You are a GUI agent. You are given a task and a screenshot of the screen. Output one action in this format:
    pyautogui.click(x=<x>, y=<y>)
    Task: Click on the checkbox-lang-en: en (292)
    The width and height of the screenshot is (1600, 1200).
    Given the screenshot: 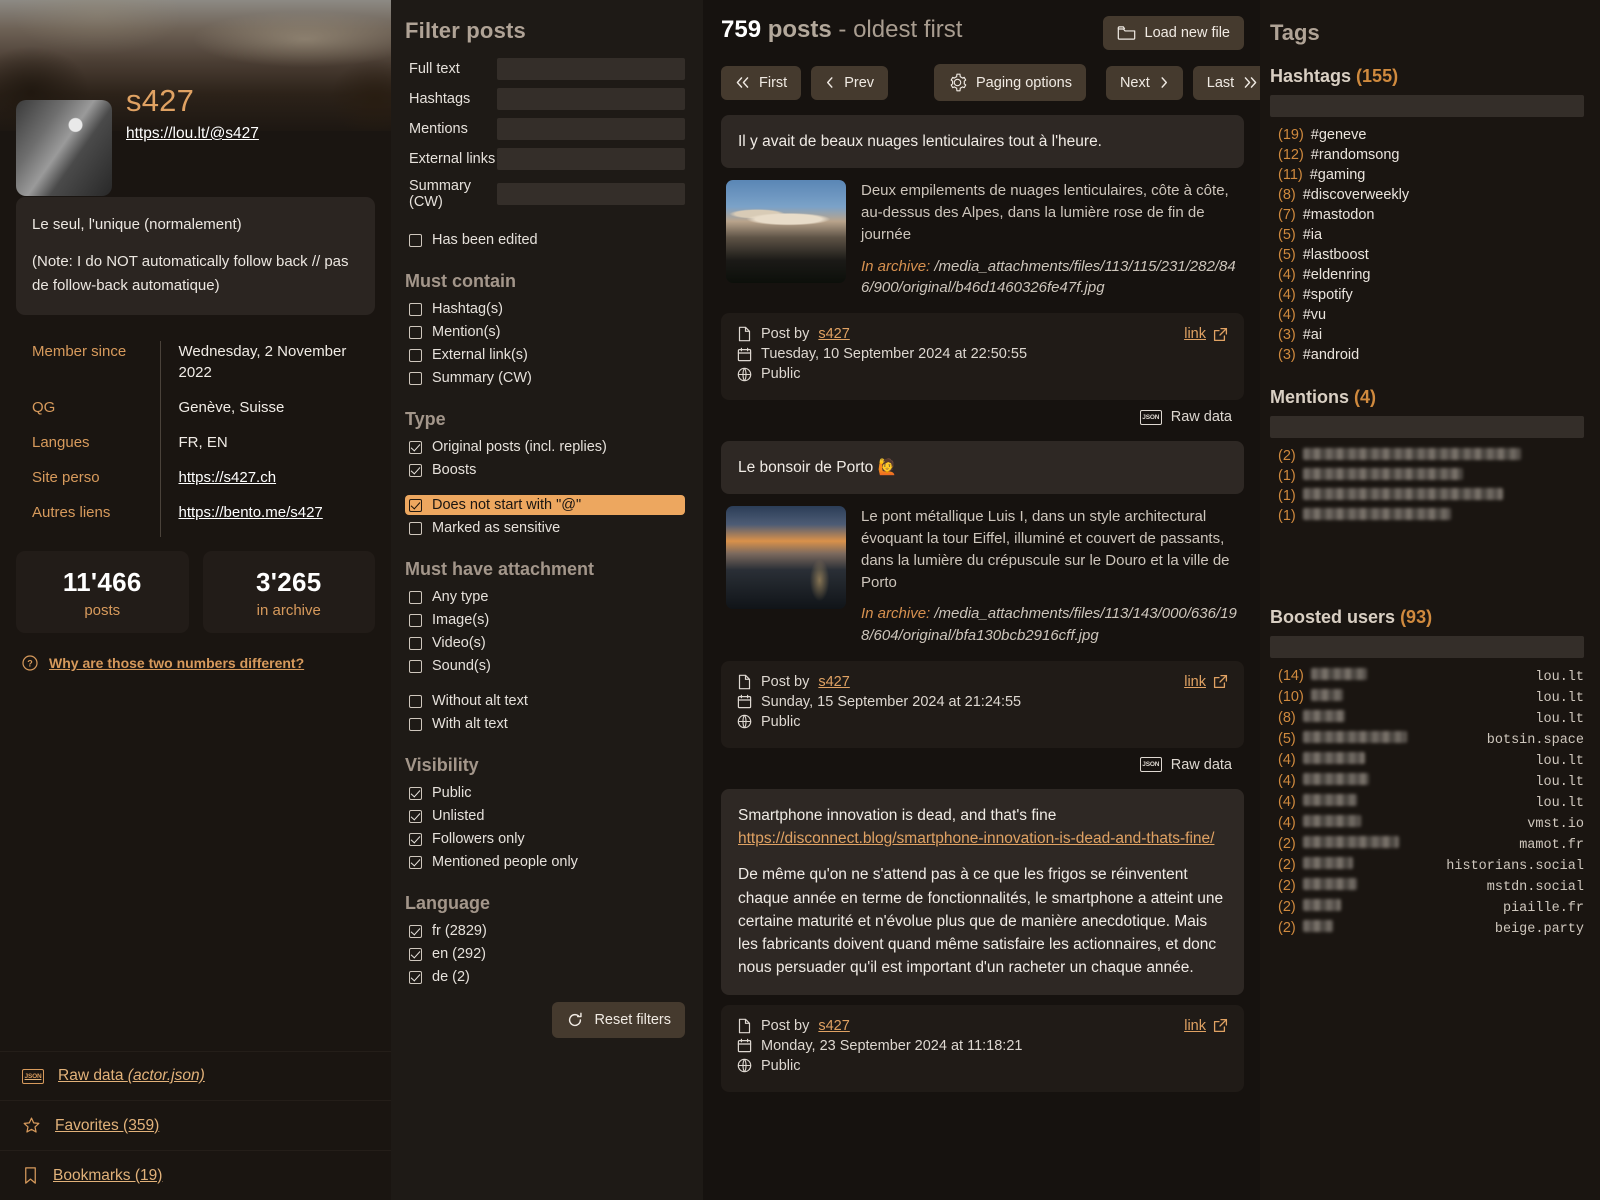 What is the action you would take?
    pyautogui.click(x=545, y=954)
    